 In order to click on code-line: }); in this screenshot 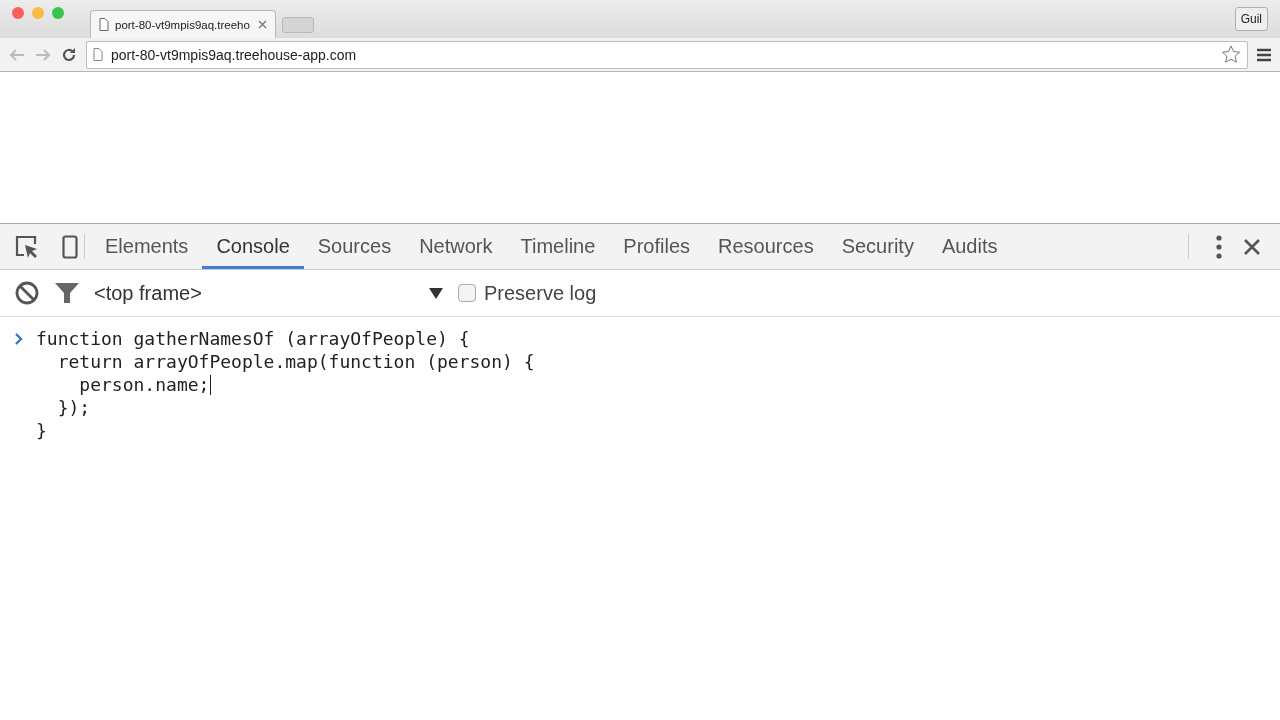, I will do `click(73, 407)`.